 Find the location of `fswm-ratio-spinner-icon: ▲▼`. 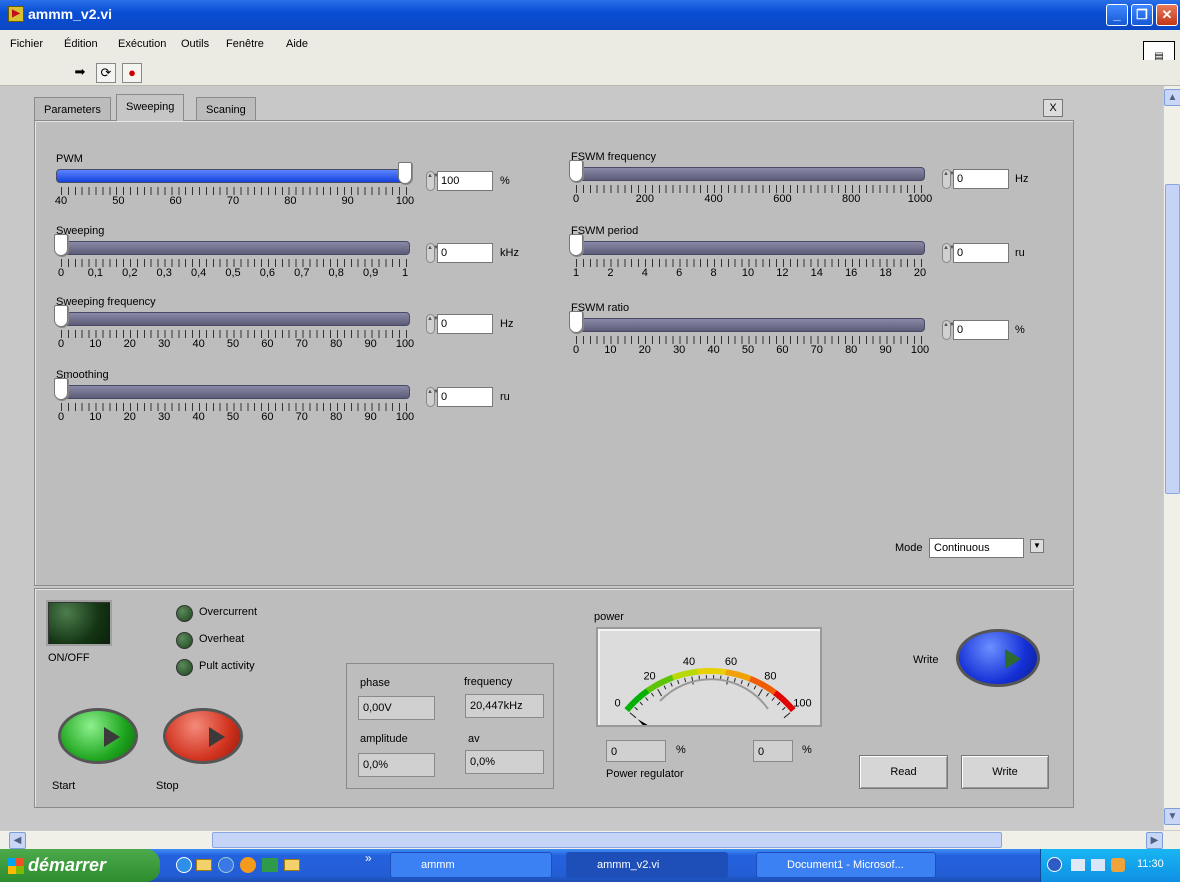

fswm-ratio-spinner-icon: ▲▼ is located at coordinates (948, 330).